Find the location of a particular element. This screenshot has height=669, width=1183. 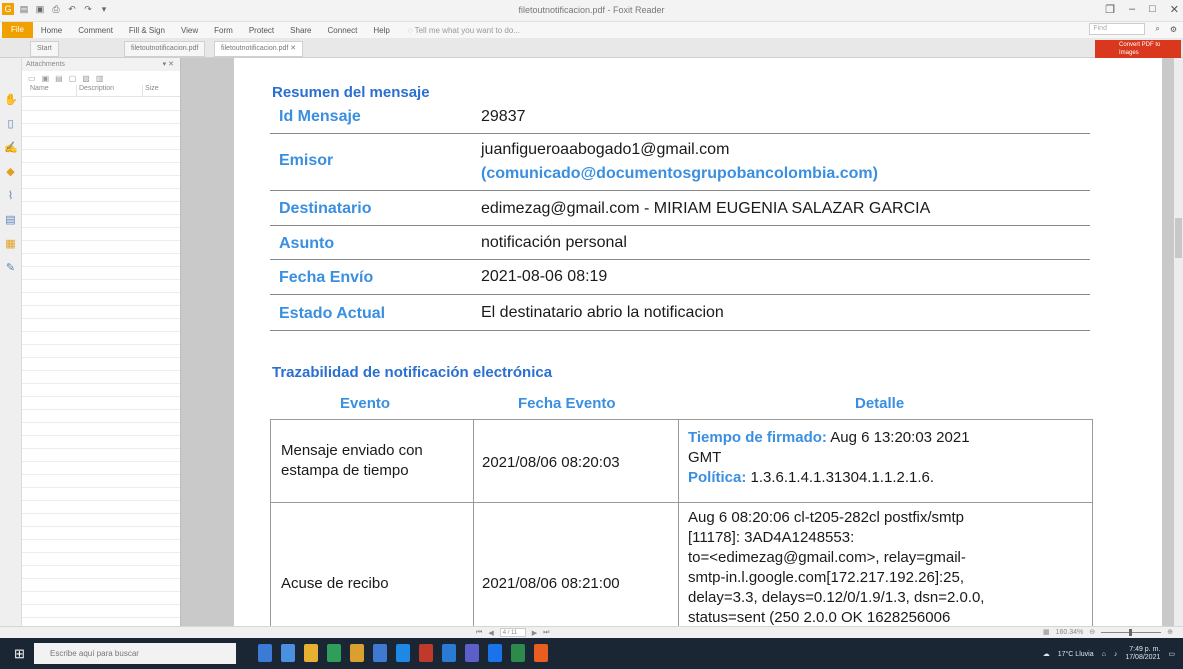

hand-tool-icon: ✋ is located at coordinates (11, 100).